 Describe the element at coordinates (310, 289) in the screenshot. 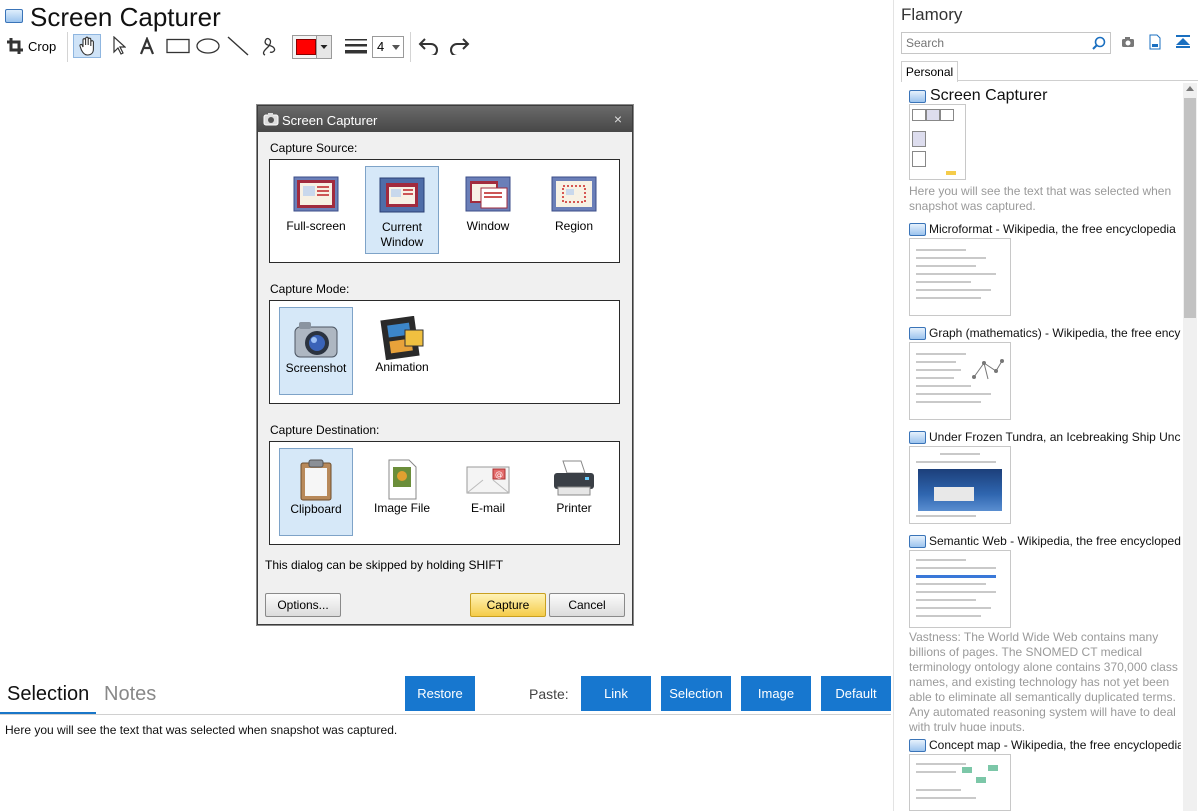

I see `capture-mode-label: Capture Mode:` at that location.